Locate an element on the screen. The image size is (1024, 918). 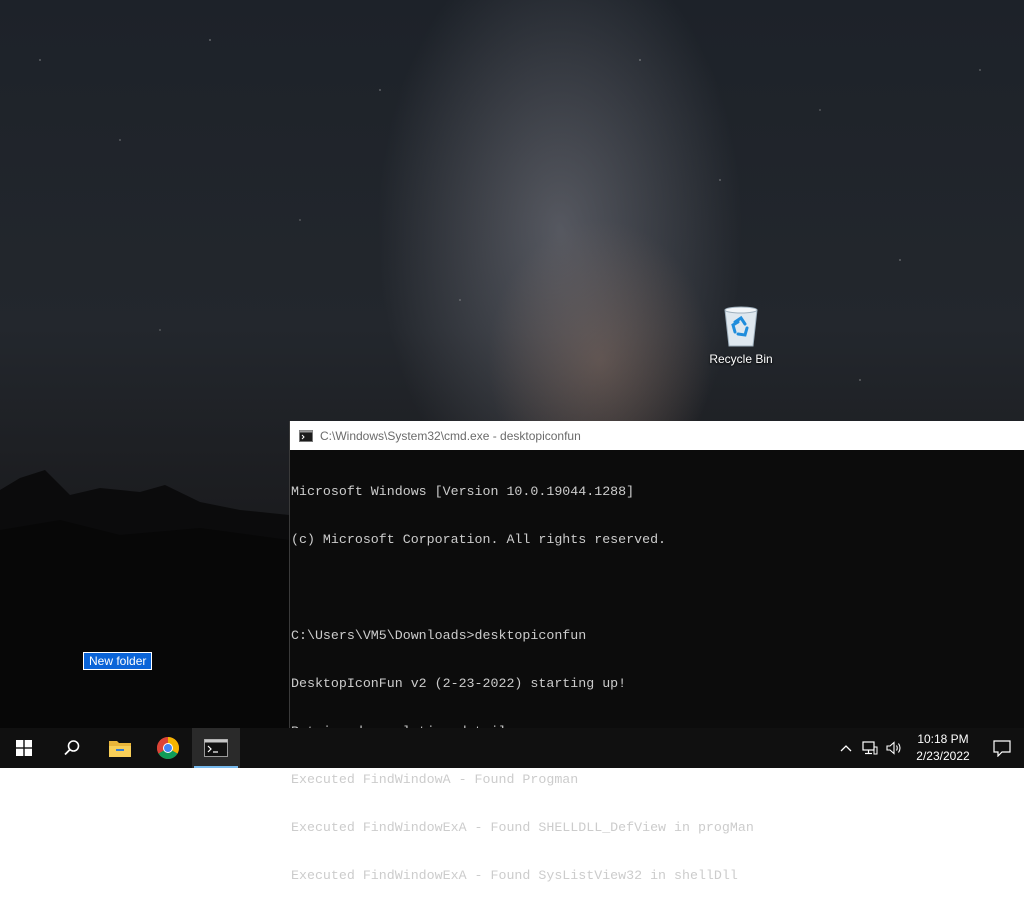
action-center-button is located at coordinates (1002, 748).